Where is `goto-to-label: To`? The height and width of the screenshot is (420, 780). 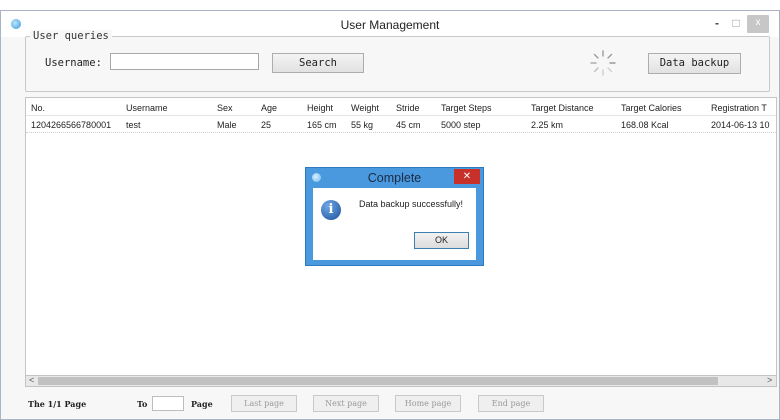
goto-to-label: To is located at coordinates (142, 404).